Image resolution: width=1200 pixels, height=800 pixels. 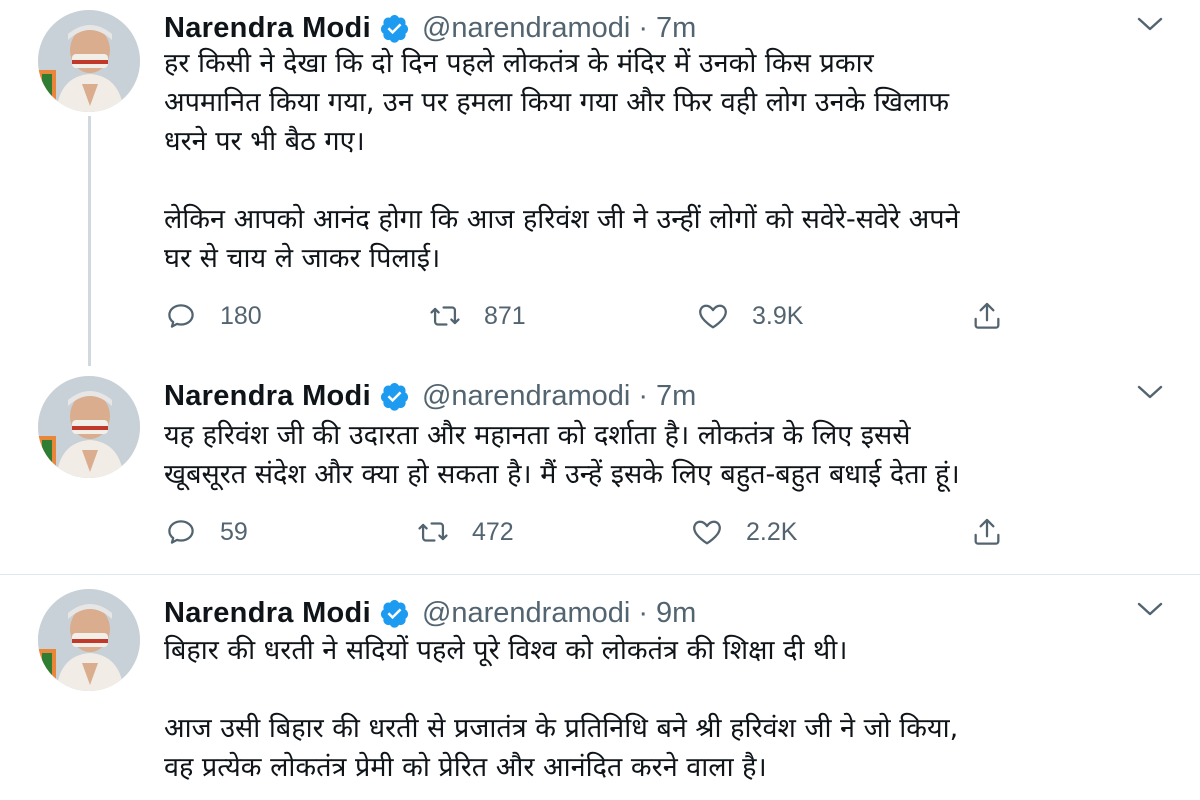 I want to click on like-button: 3.9K, so click(x=749, y=316).